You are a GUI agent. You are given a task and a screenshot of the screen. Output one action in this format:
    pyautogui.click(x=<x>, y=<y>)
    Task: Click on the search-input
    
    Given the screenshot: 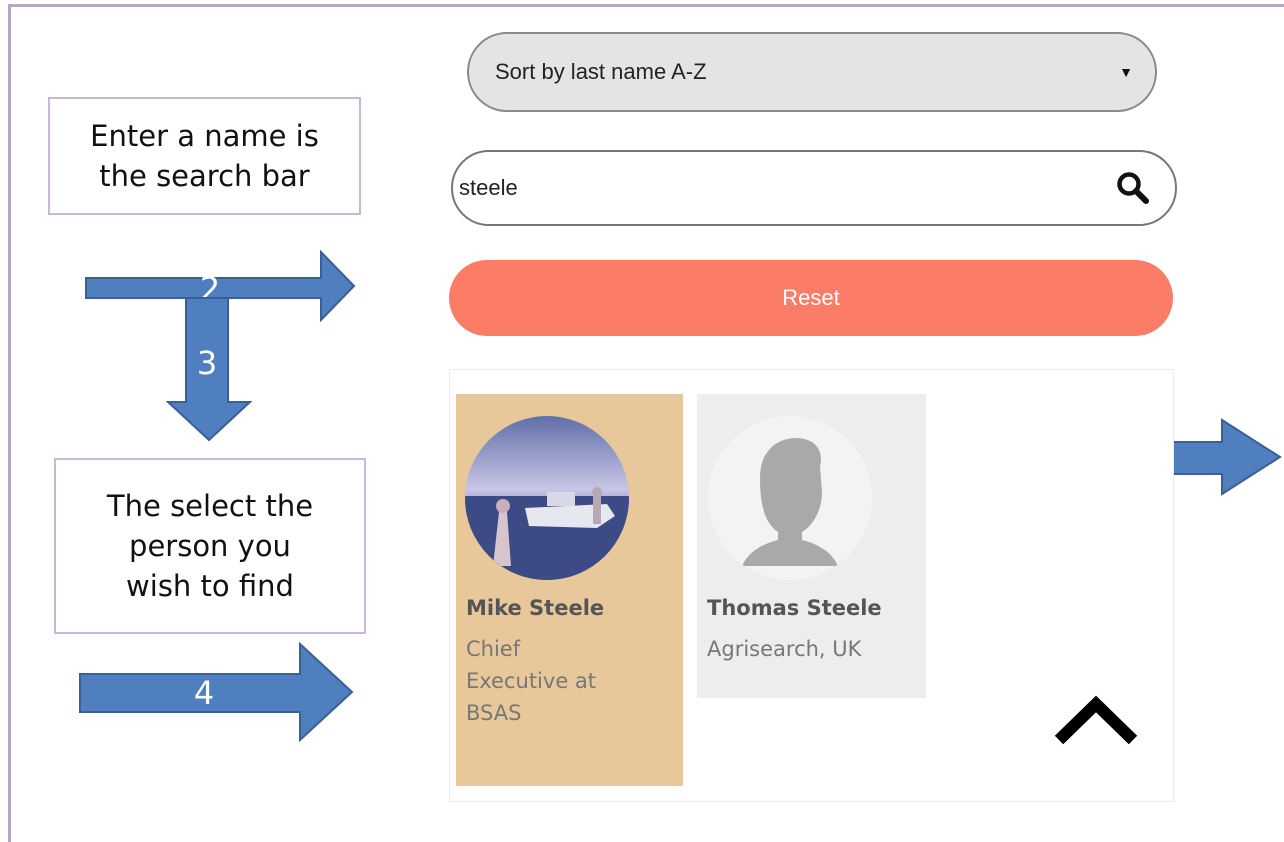 What is the action you would take?
    pyautogui.click(x=786, y=188)
    